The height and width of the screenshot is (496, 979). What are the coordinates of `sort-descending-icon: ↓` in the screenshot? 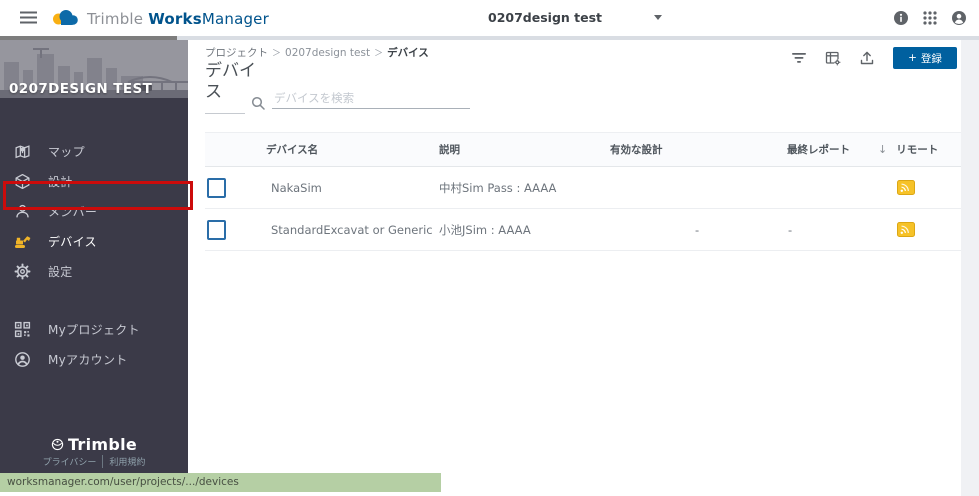 It's located at (882, 149).